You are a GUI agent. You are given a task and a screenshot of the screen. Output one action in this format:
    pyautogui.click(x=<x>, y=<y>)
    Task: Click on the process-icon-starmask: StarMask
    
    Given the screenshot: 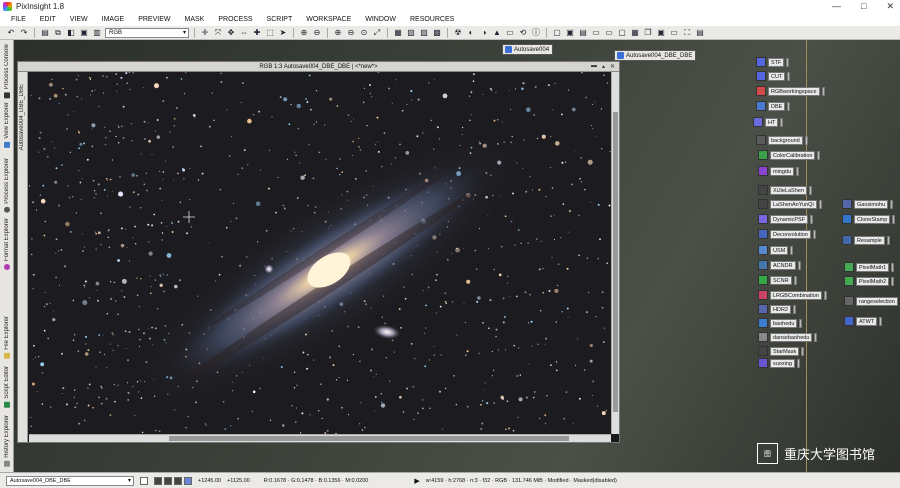 What is the action you would take?
    pyautogui.click(x=781, y=351)
    